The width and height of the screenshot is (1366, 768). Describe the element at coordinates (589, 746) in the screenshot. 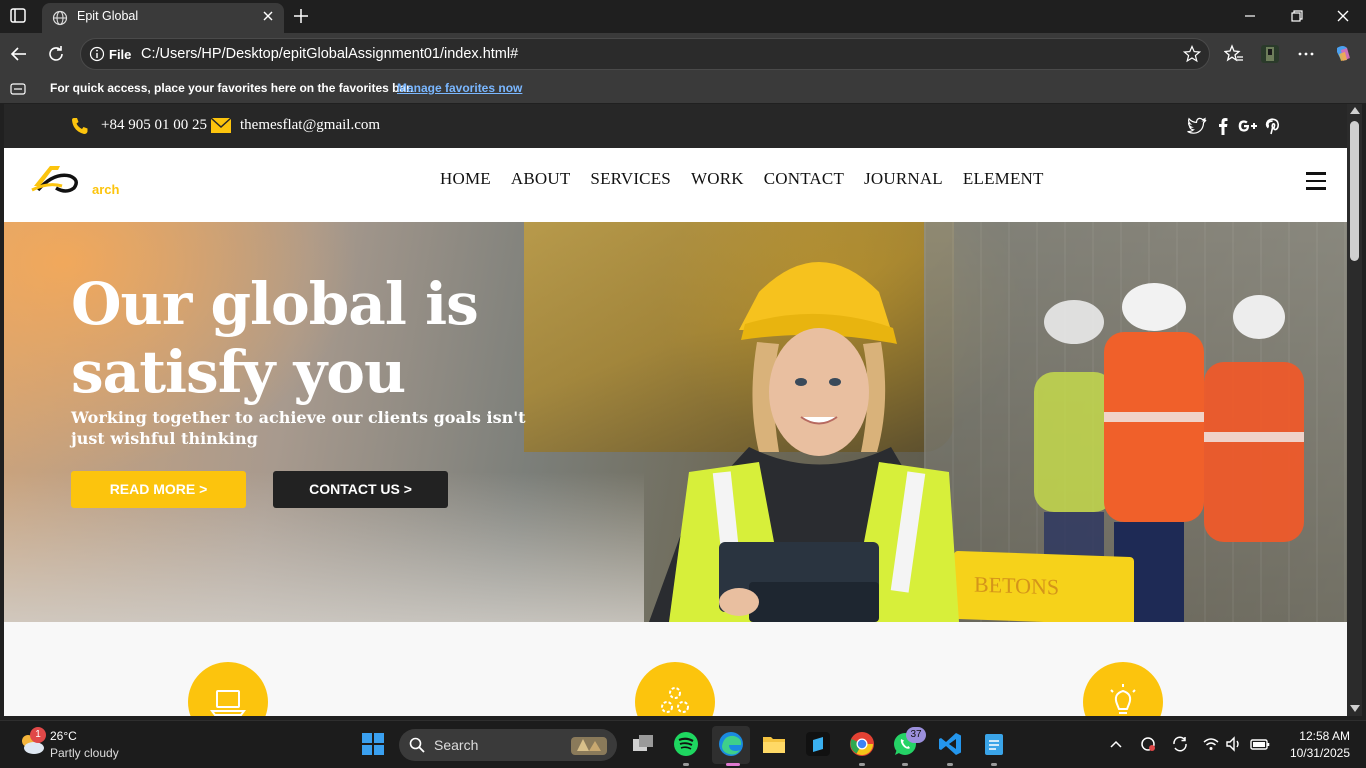

I see `search-highlight-icon` at that location.